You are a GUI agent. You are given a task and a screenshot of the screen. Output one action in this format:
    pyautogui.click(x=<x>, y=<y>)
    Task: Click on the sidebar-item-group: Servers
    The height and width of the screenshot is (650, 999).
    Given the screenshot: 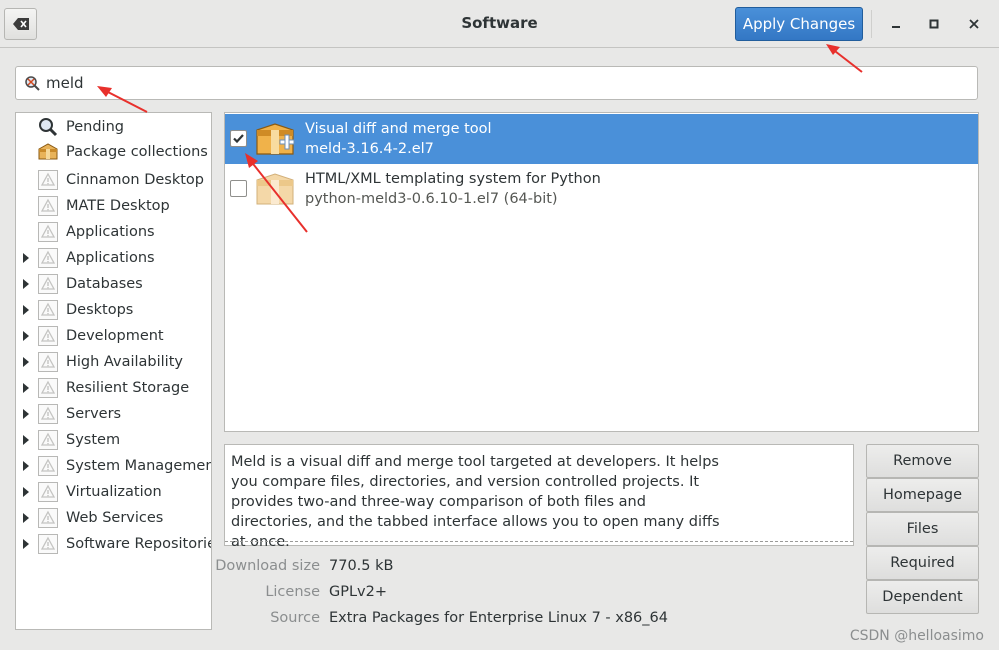 What is the action you would take?
    pyautogui.click(x=113, y=414)
    